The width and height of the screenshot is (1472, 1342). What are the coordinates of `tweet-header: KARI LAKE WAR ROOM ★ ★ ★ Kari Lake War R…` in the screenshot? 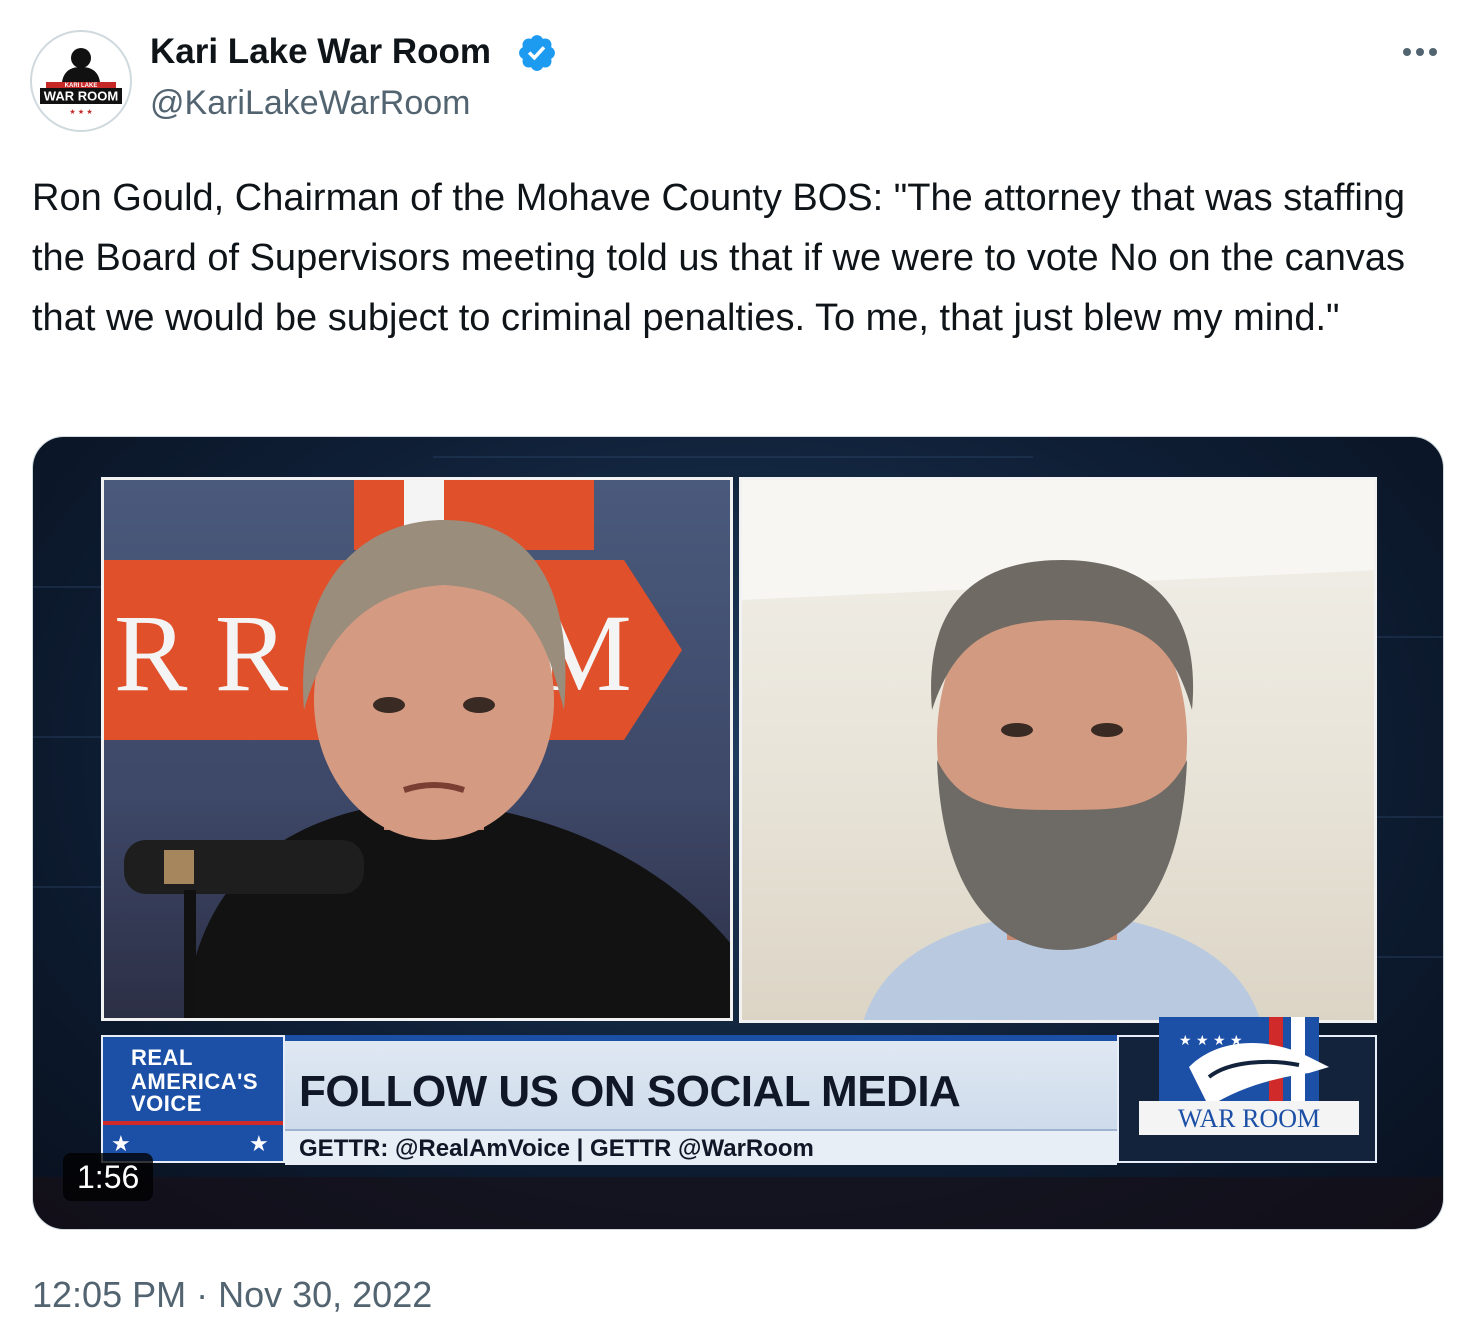 It's located at (736, 70).